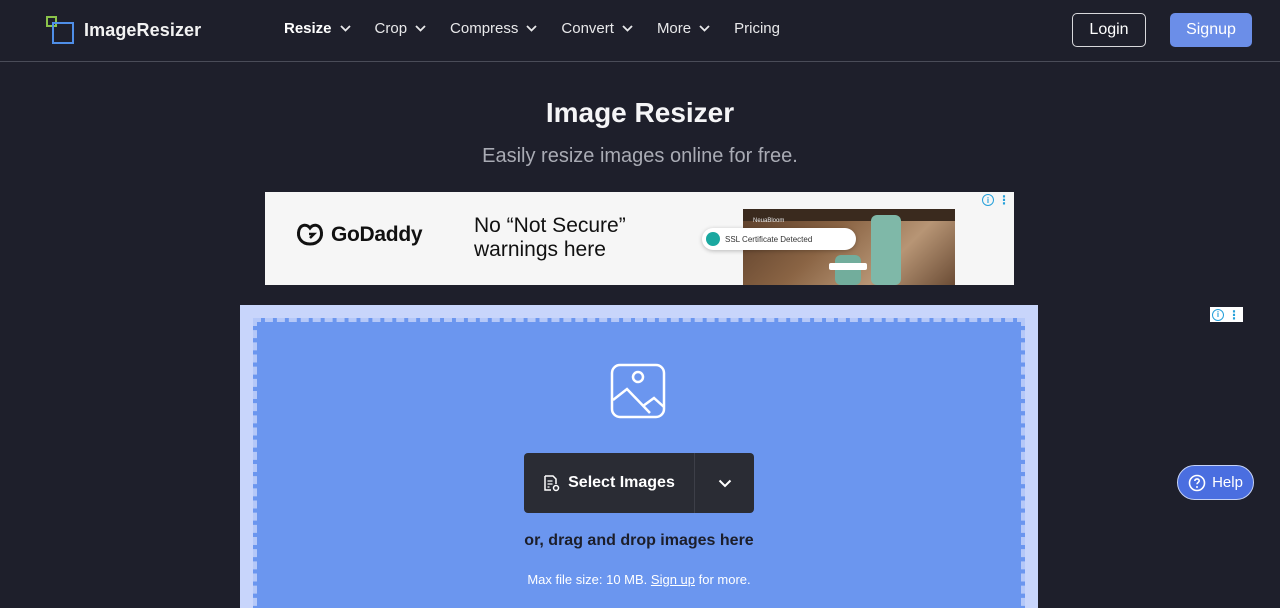 Image resolution: width=1280 pixels, height=608 pixels. I want to click on logo-icon, so click(60, 30).